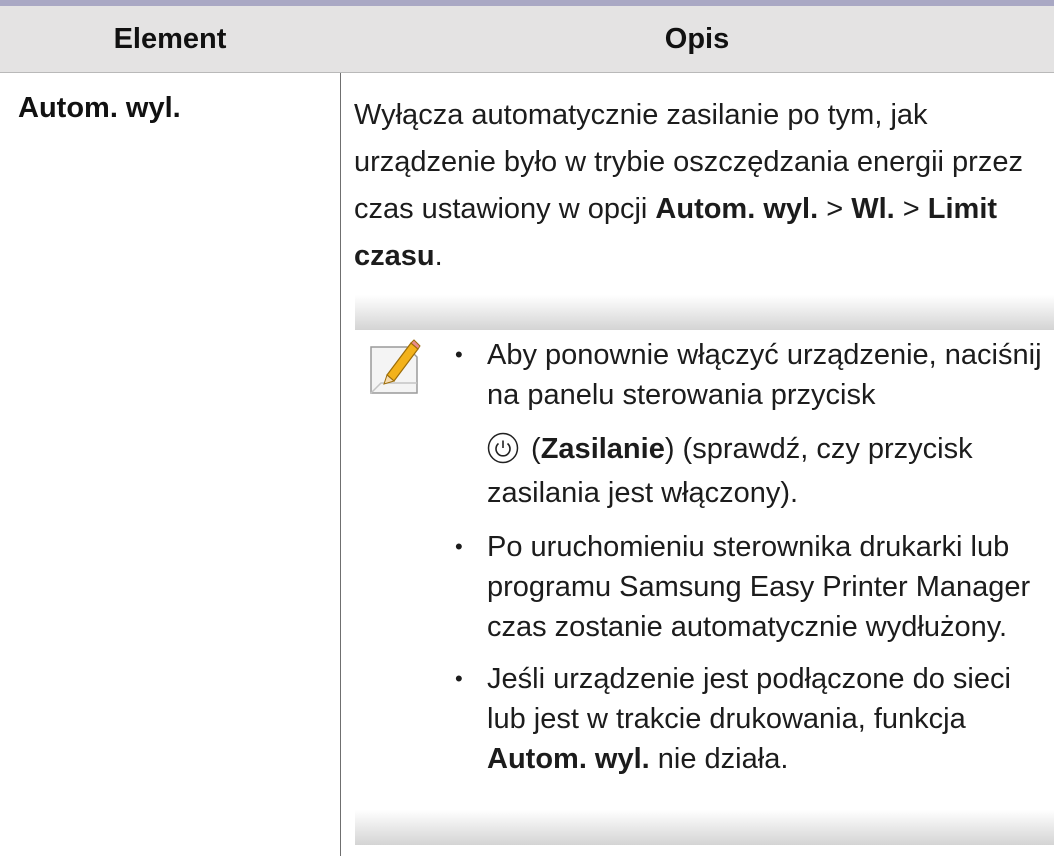 The width and height of the screenshot is (1054, 856). Describe the element at coordinates (602, 449) in the screenshot. I see `power-button-name: Zasilanie` at that location.